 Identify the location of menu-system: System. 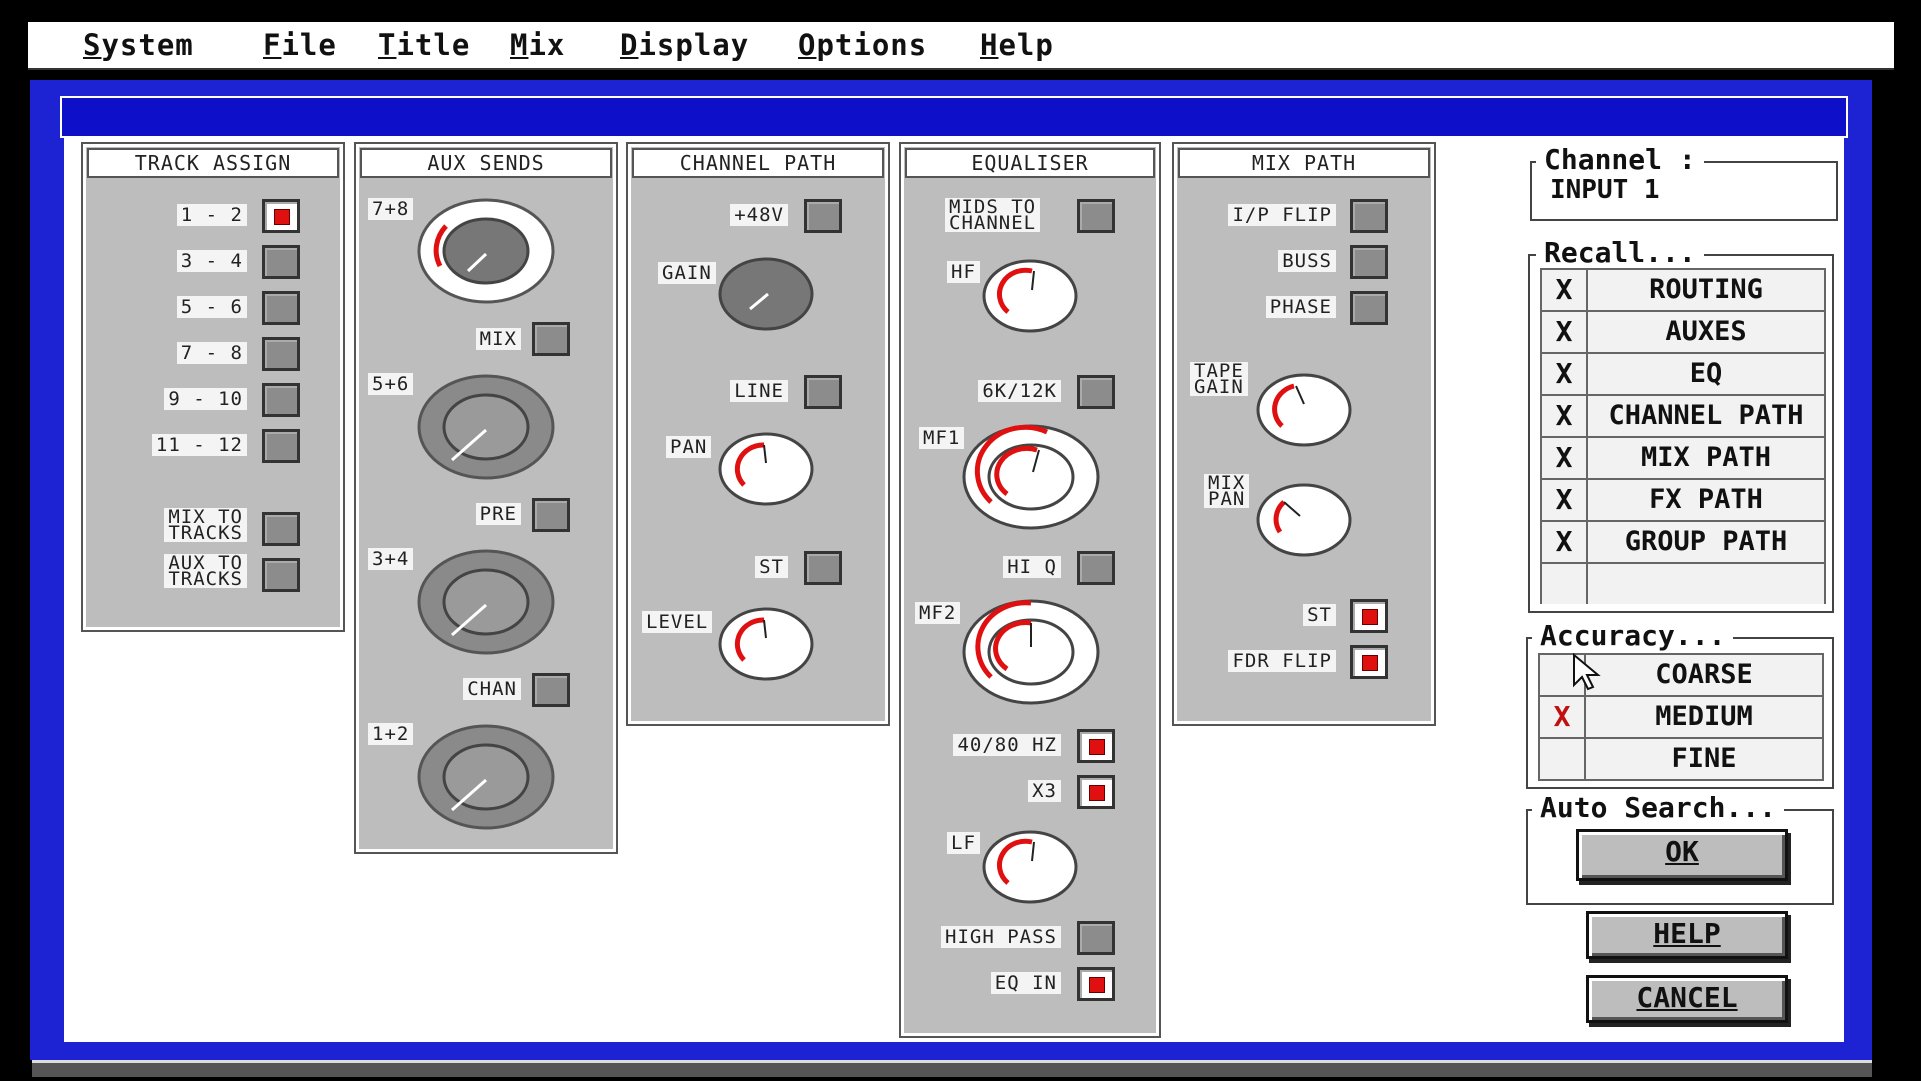
(138, 45).